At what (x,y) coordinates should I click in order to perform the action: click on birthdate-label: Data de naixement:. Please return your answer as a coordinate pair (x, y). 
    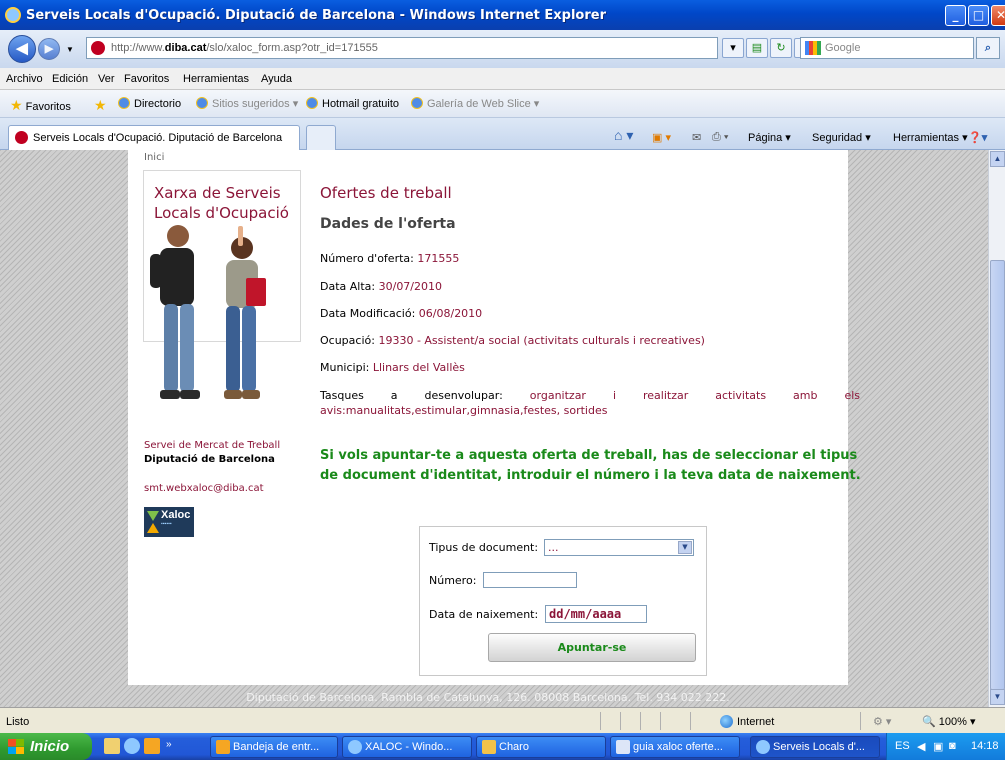
    Looking at the image, I should click on (484, 614).